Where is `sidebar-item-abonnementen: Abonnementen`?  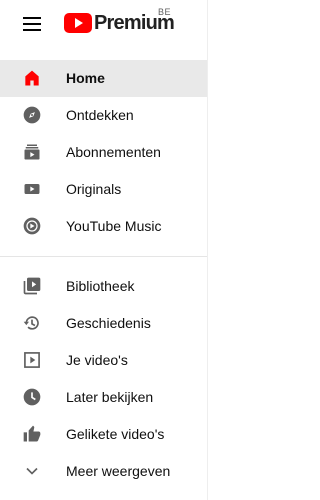 sidebar-item-abonnementen: Abonnementen is located at coordinates (103, 152).